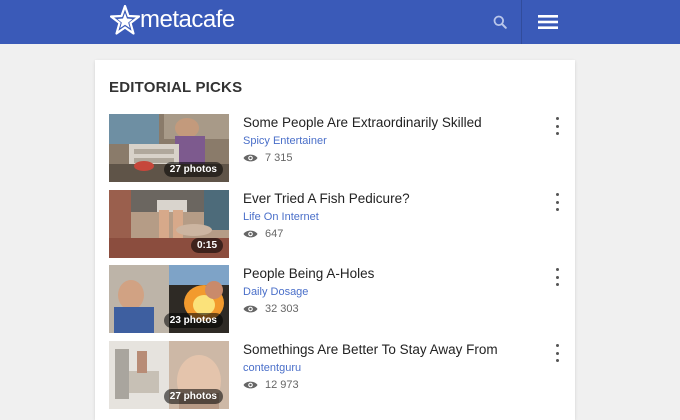 Image resolution: width=680 pixels, height=420 pixels. I want to click on search-icon, so click(500, 22).